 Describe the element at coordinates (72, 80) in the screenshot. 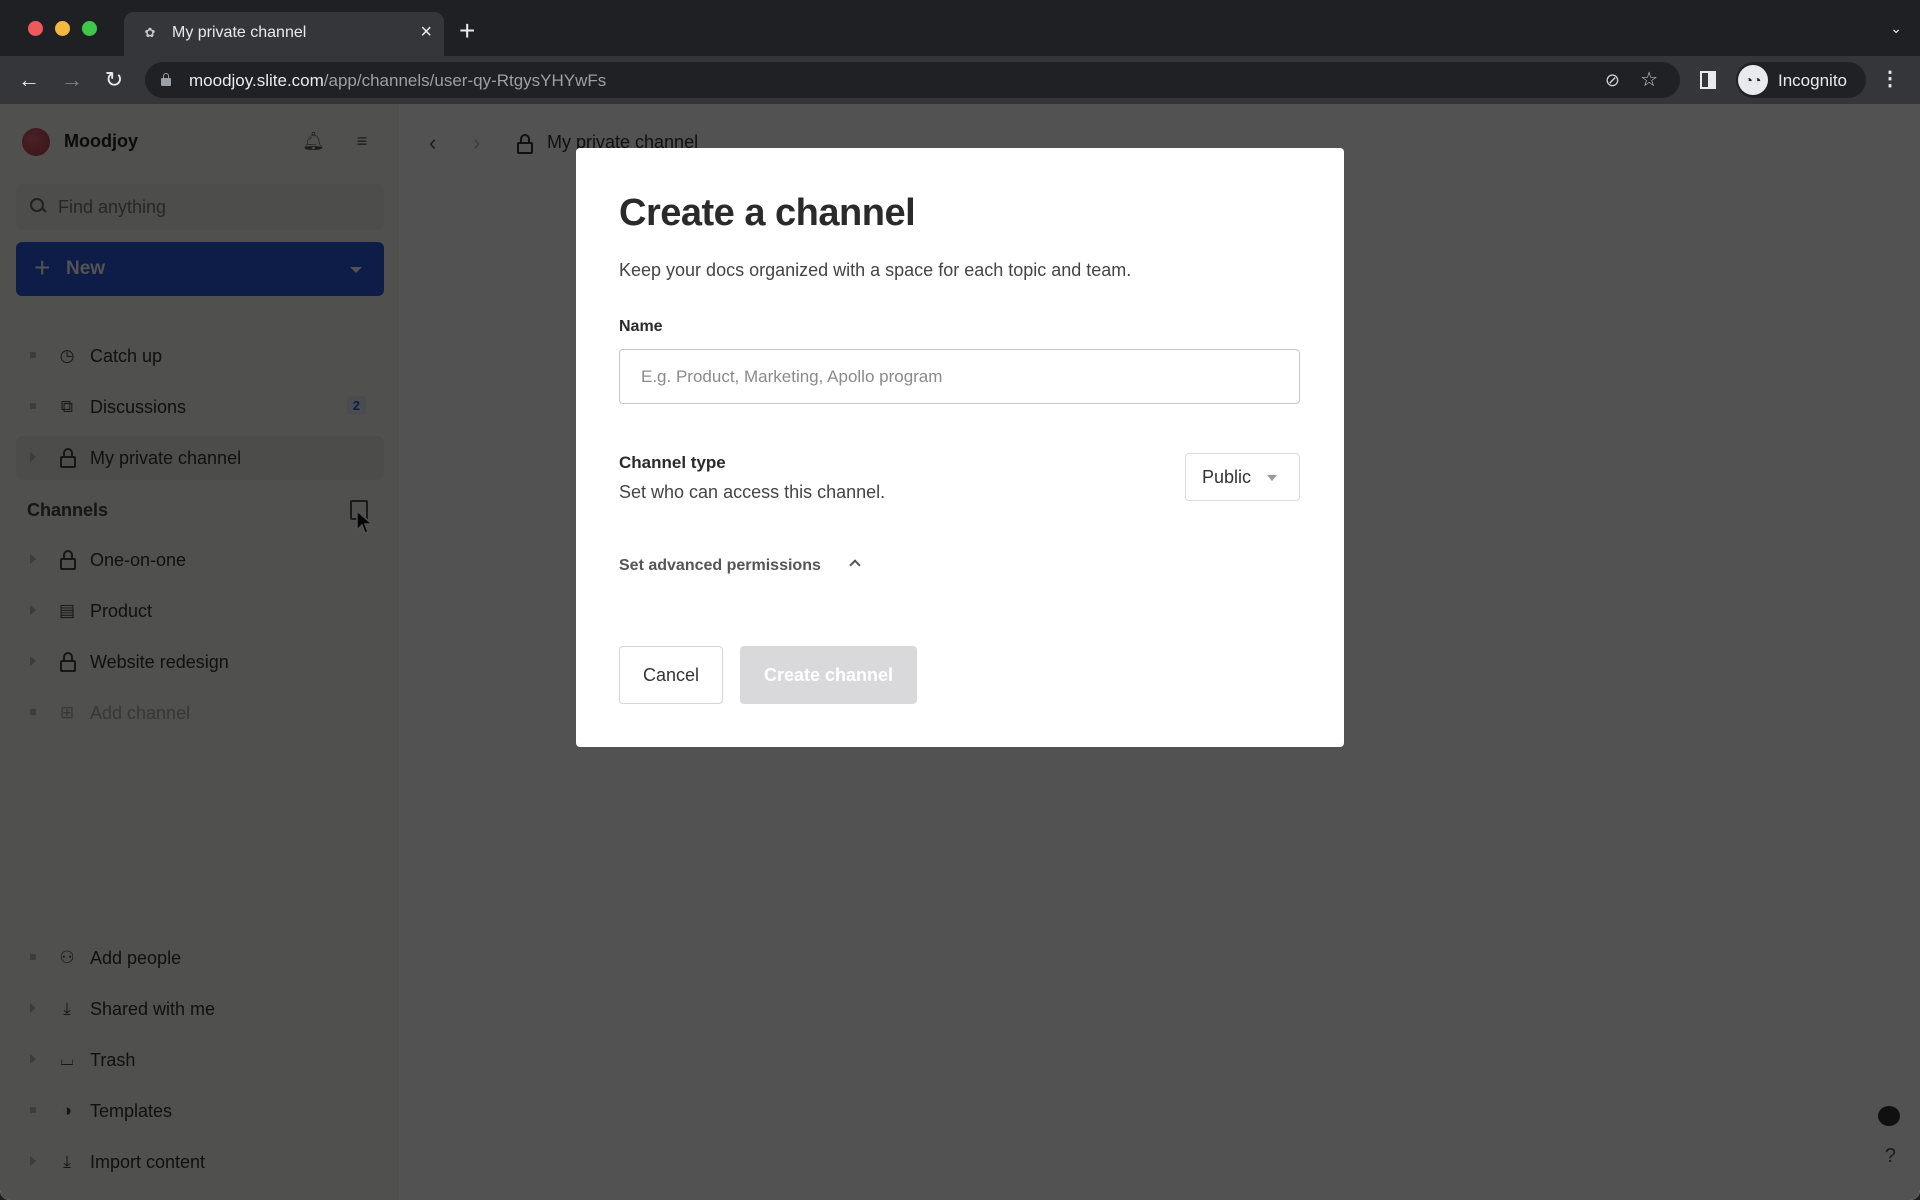

I see `forward-button: →` at that location.